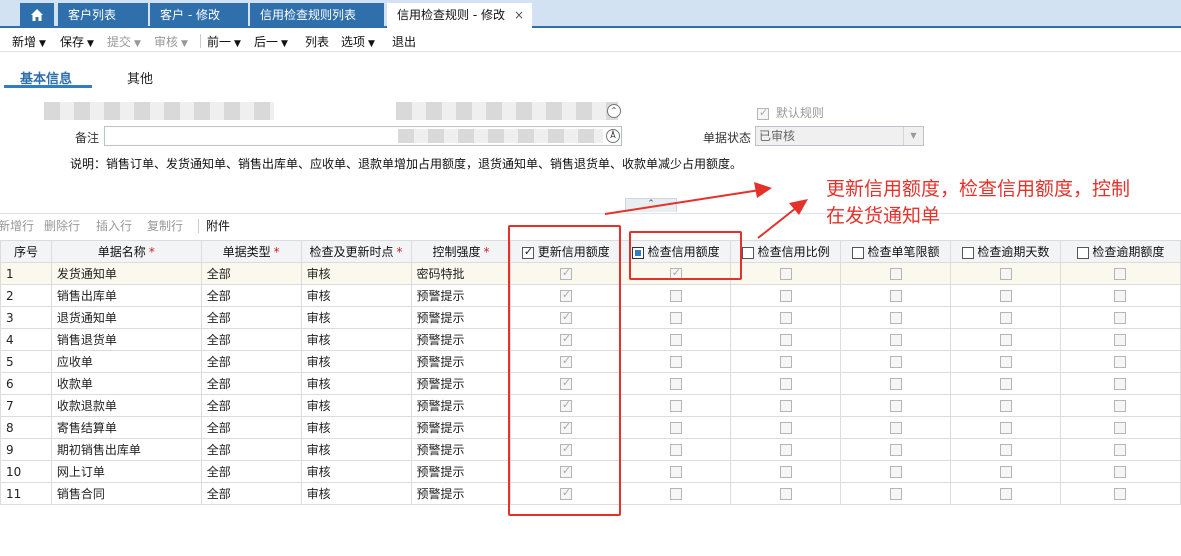 This screenshot has width=1181, height=556. Describe the element at coordinates (978, 189) in the screenshot. I see `annotation-line-1: 更新信用额度，检查信用额度，控制` at that location.